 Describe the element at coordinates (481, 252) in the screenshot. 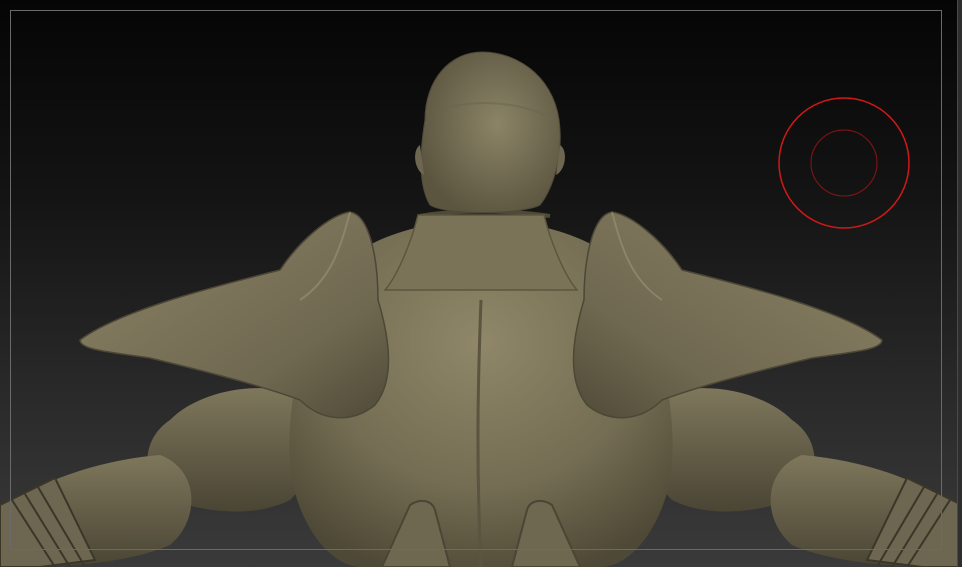

I see `collar` at that location.